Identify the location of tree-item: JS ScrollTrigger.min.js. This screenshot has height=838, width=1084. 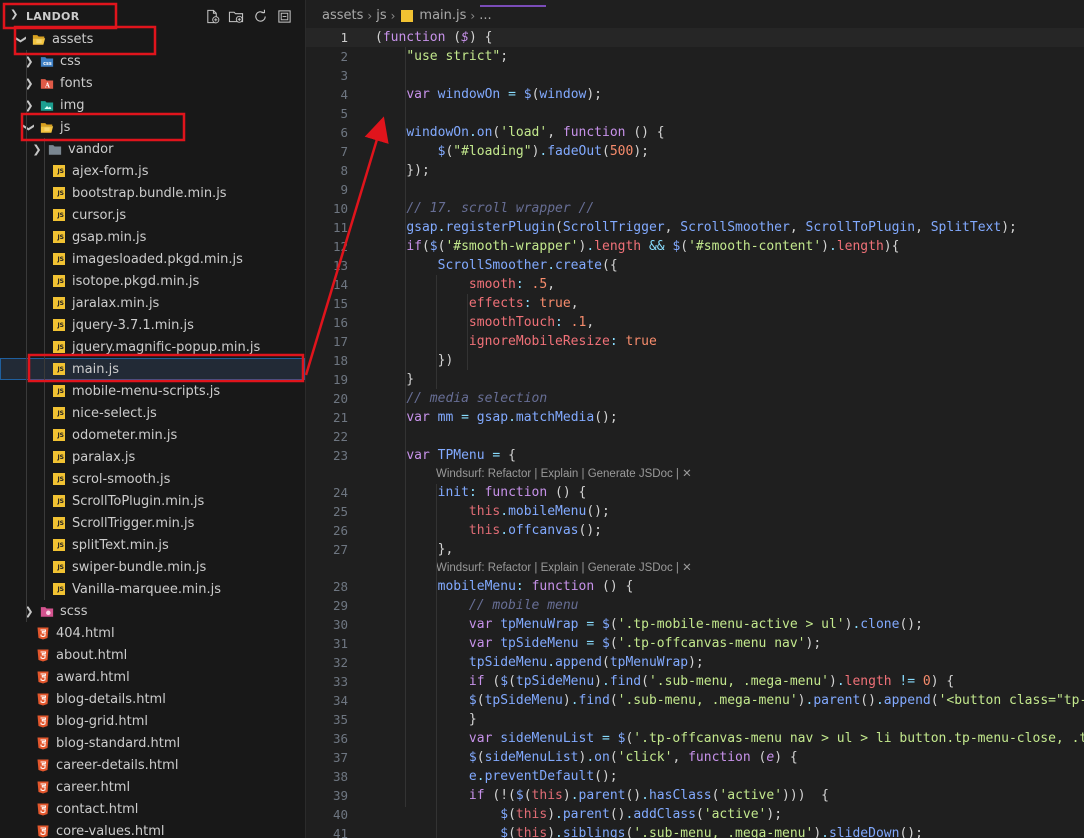
(152, 523).